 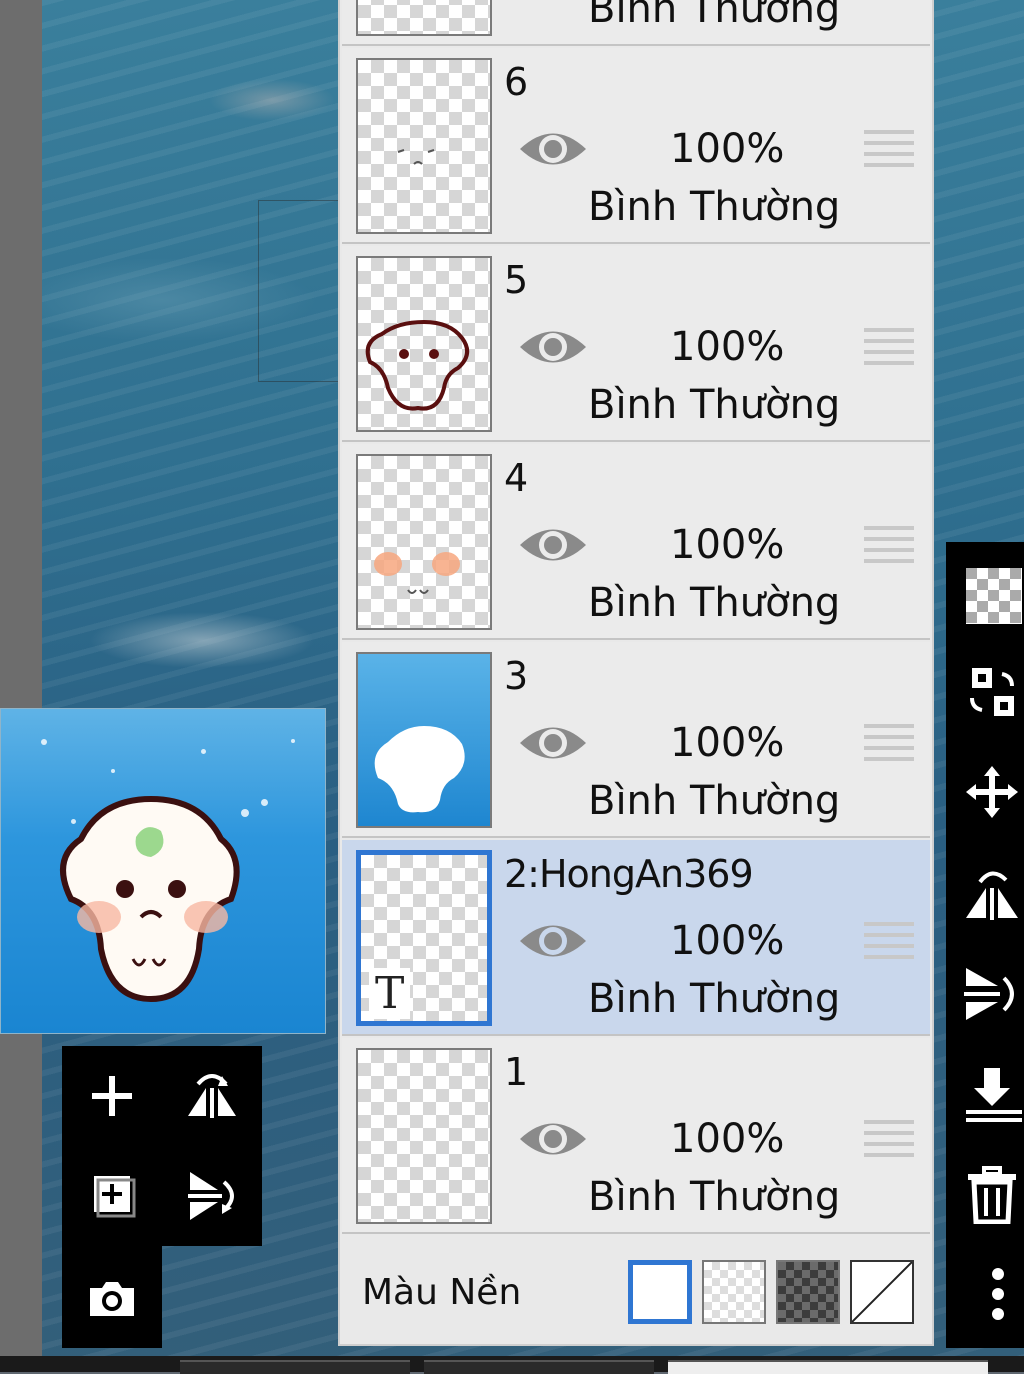 I want to click on transparency-icon, so click(x=994, y=596).